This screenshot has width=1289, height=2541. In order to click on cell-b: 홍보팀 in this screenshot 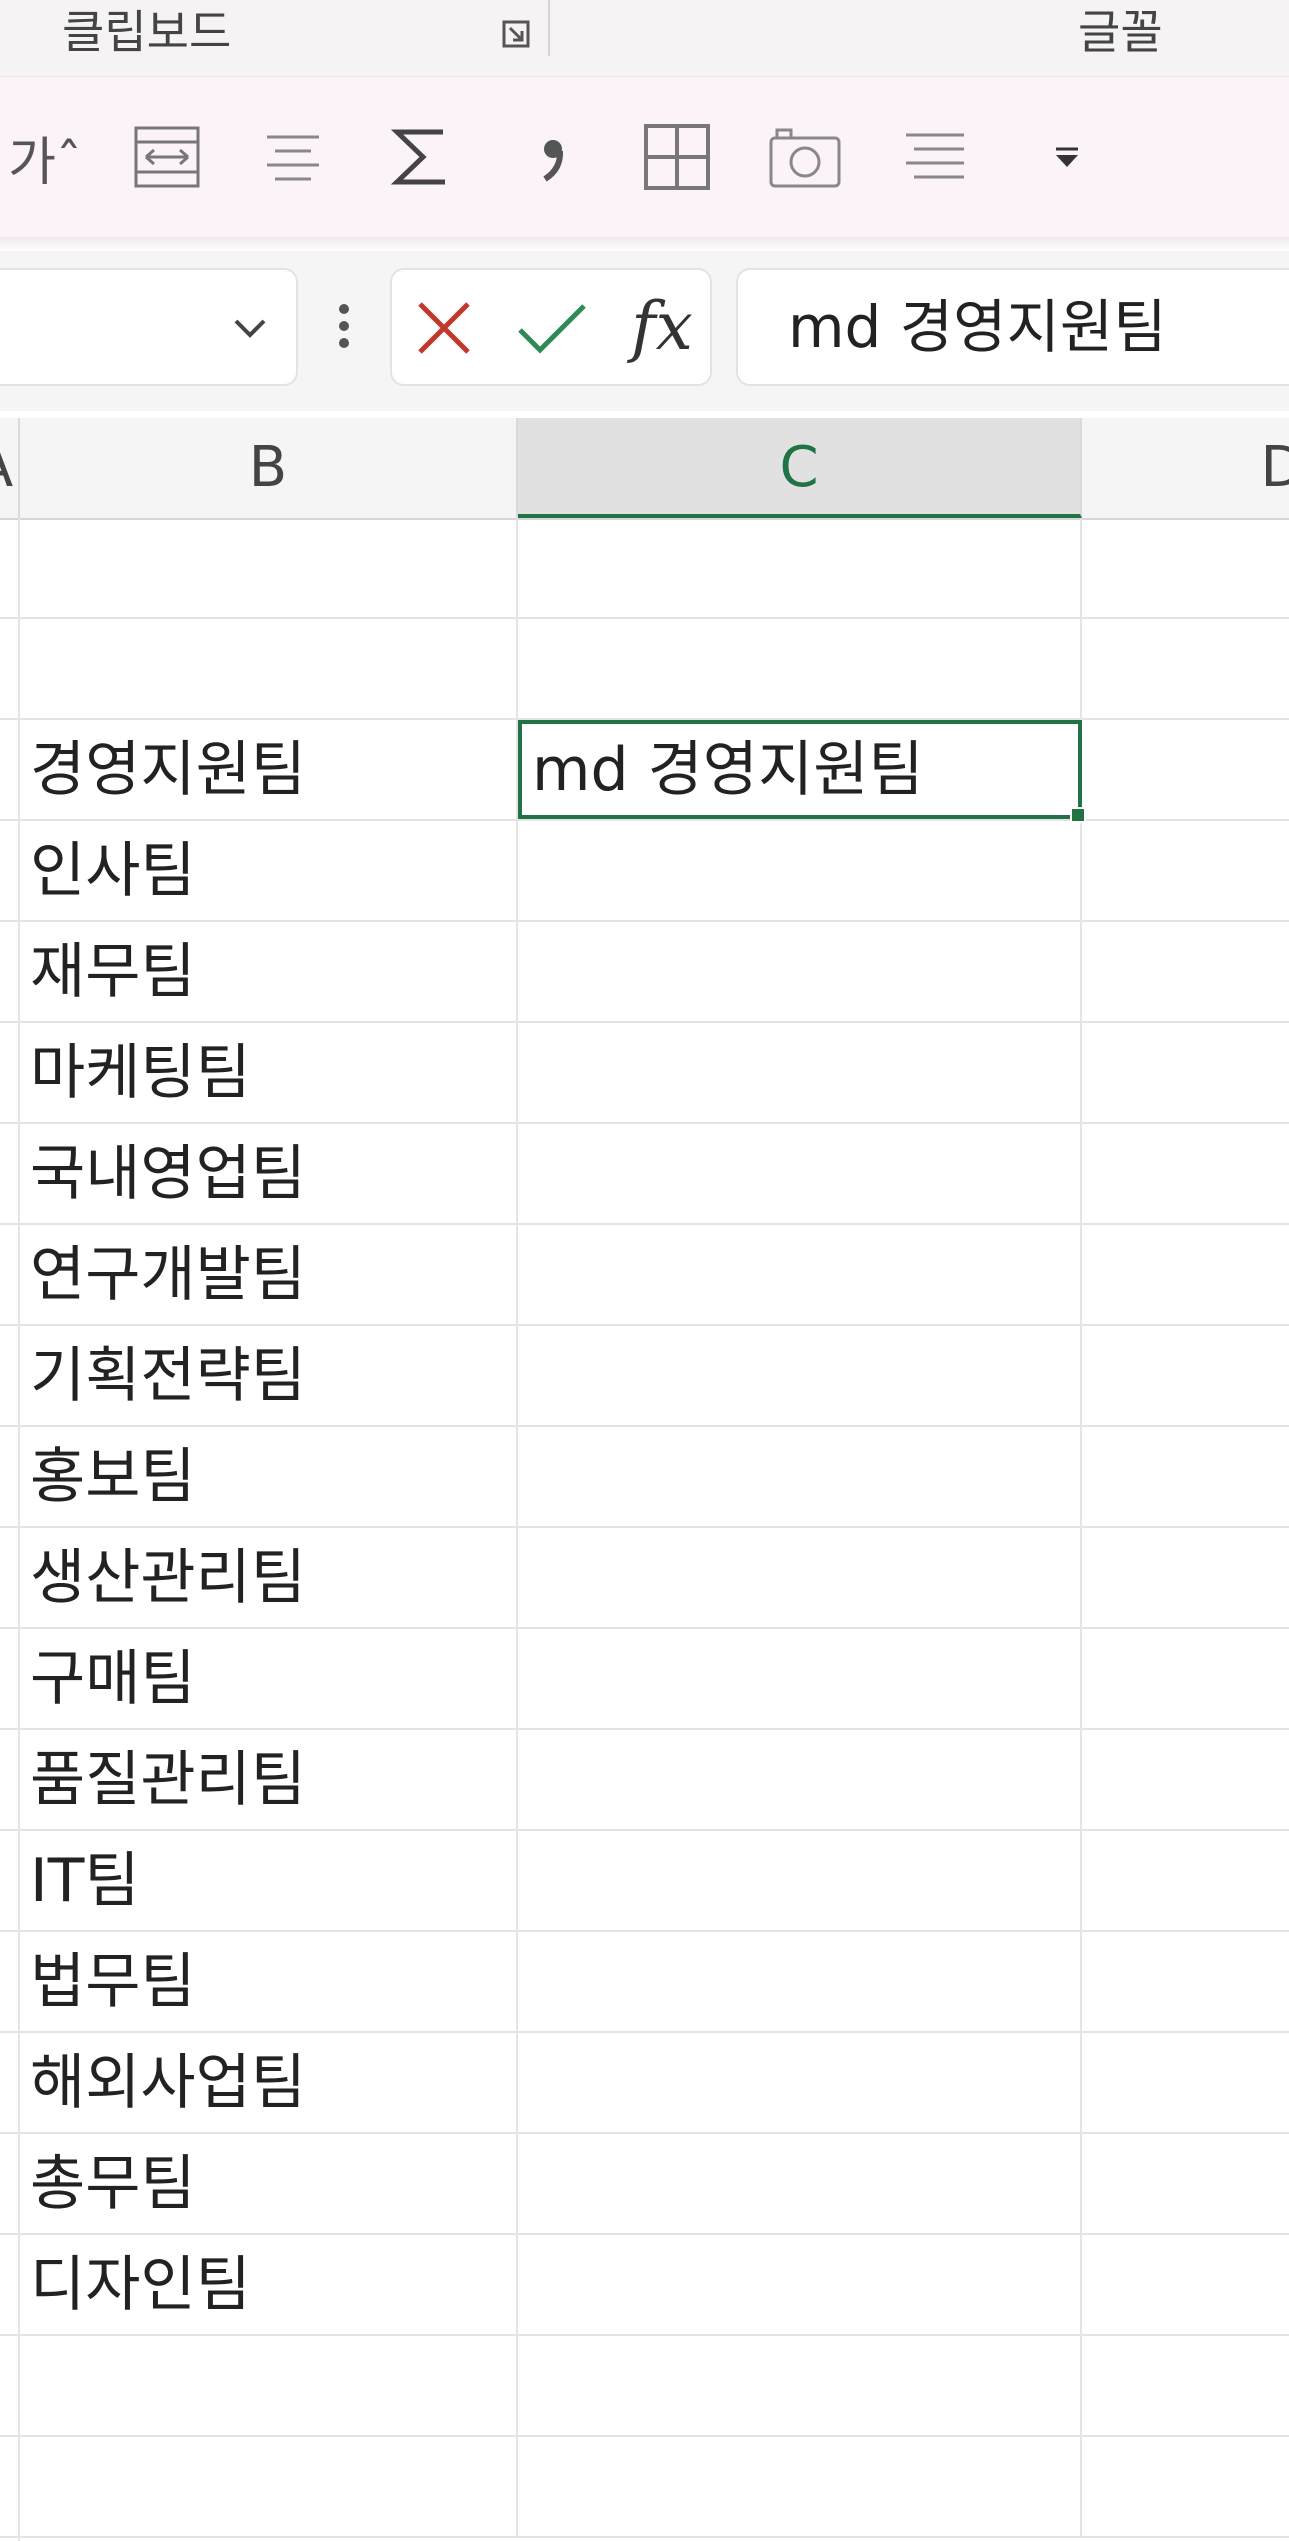, I will do `click(269, 1476)`.